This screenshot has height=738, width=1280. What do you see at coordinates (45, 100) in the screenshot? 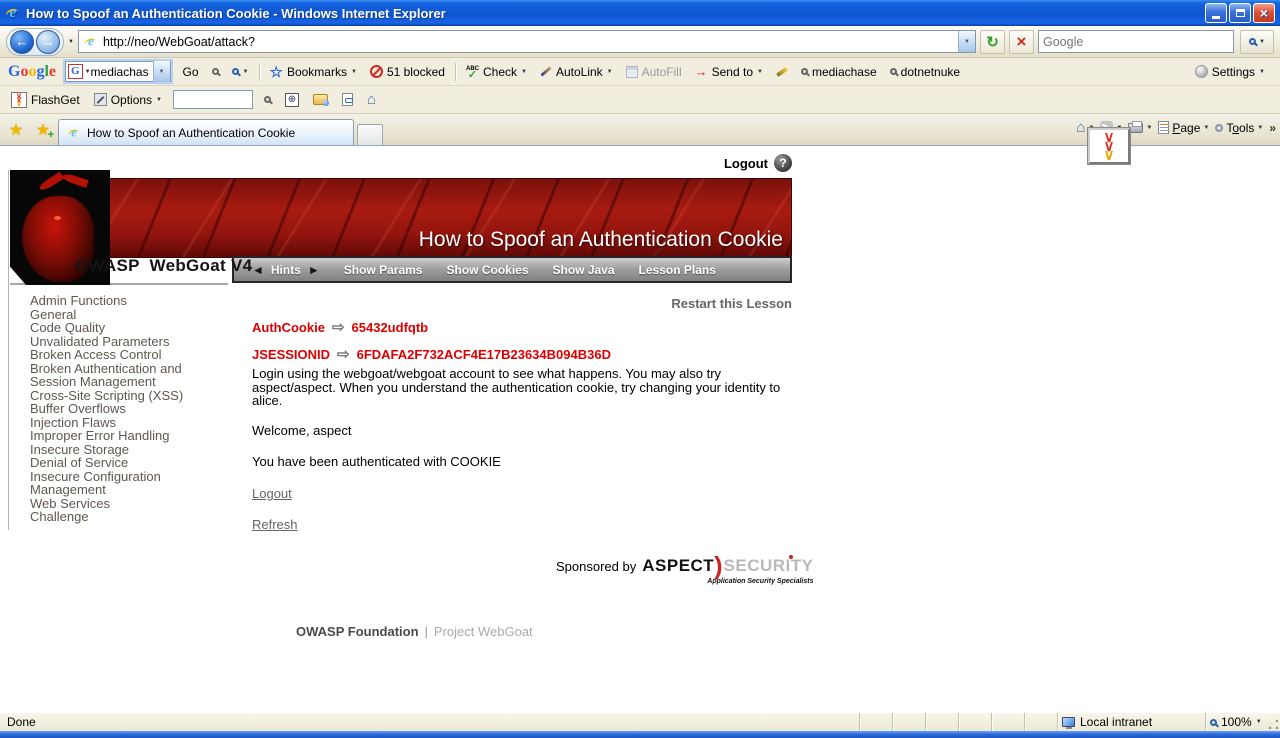
I see `flashget-button: ∨ ∨ ∨ FlashGet` at bounding box center [45, 100].